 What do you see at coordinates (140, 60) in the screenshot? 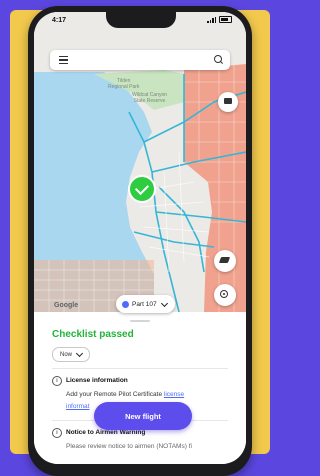
I see `search-bar` at bounding box center [140, 60].